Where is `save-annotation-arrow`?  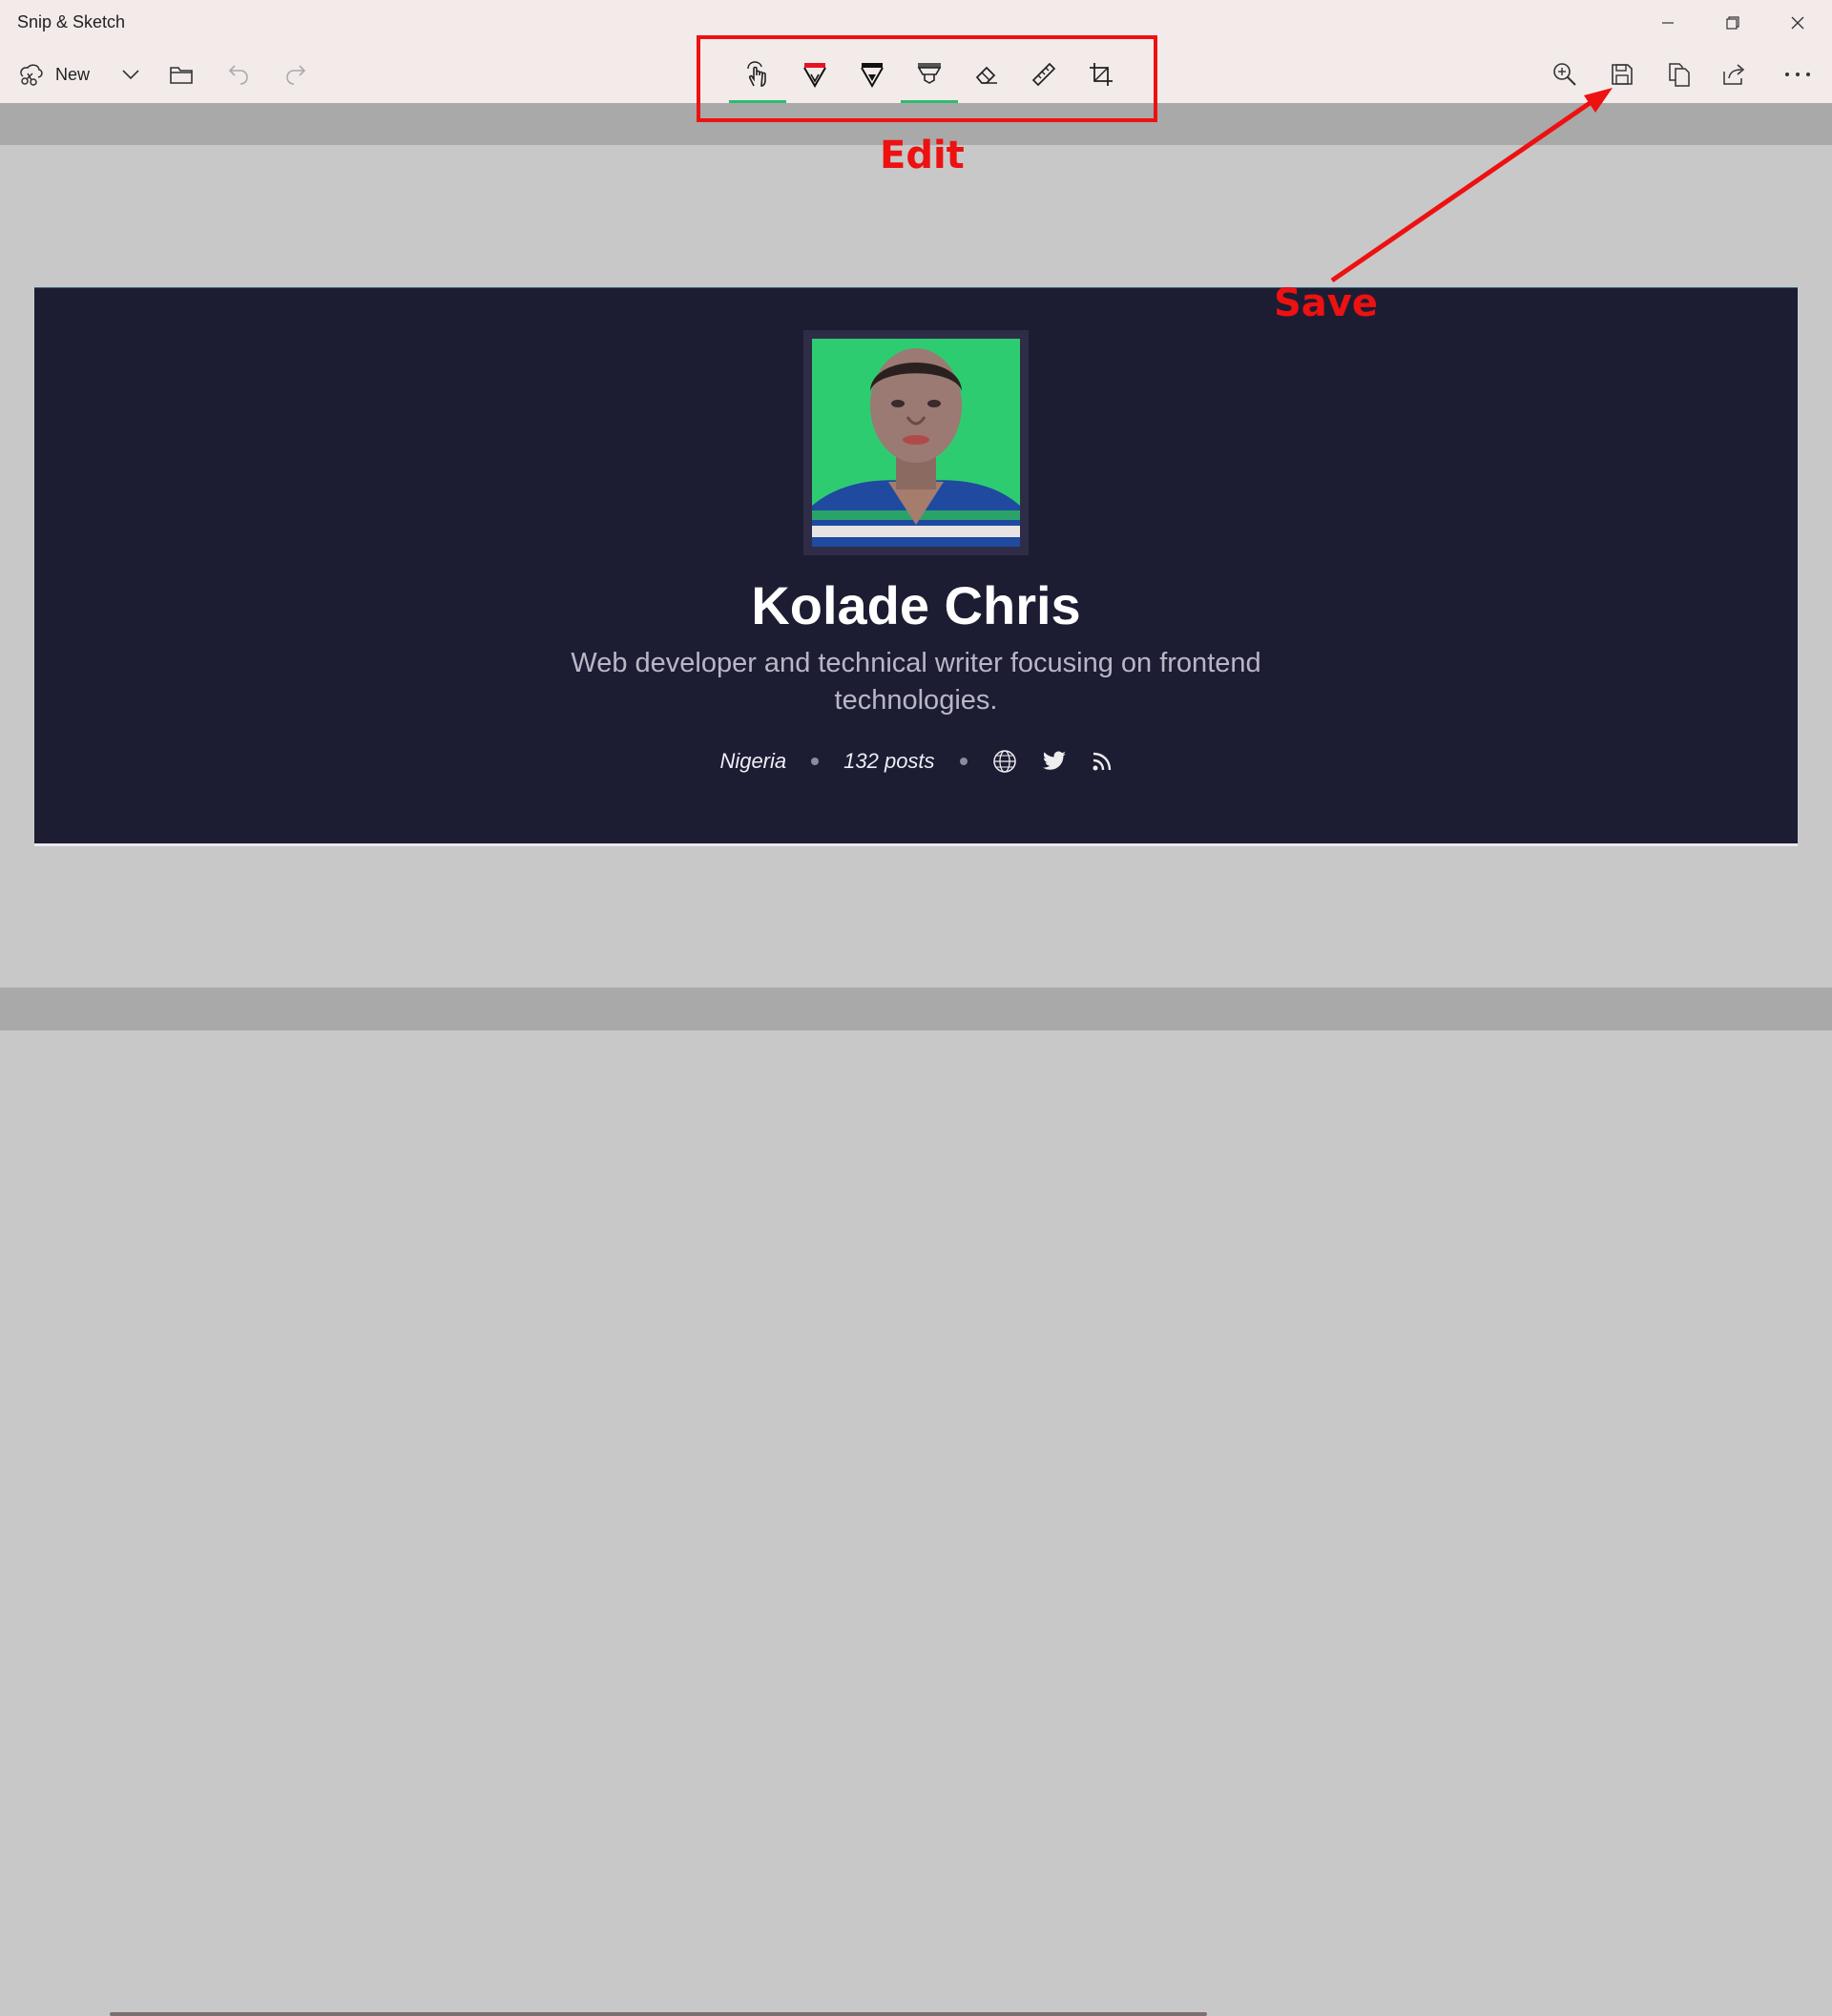
save-annotation-arrow is located at coordinates (1471, 185).